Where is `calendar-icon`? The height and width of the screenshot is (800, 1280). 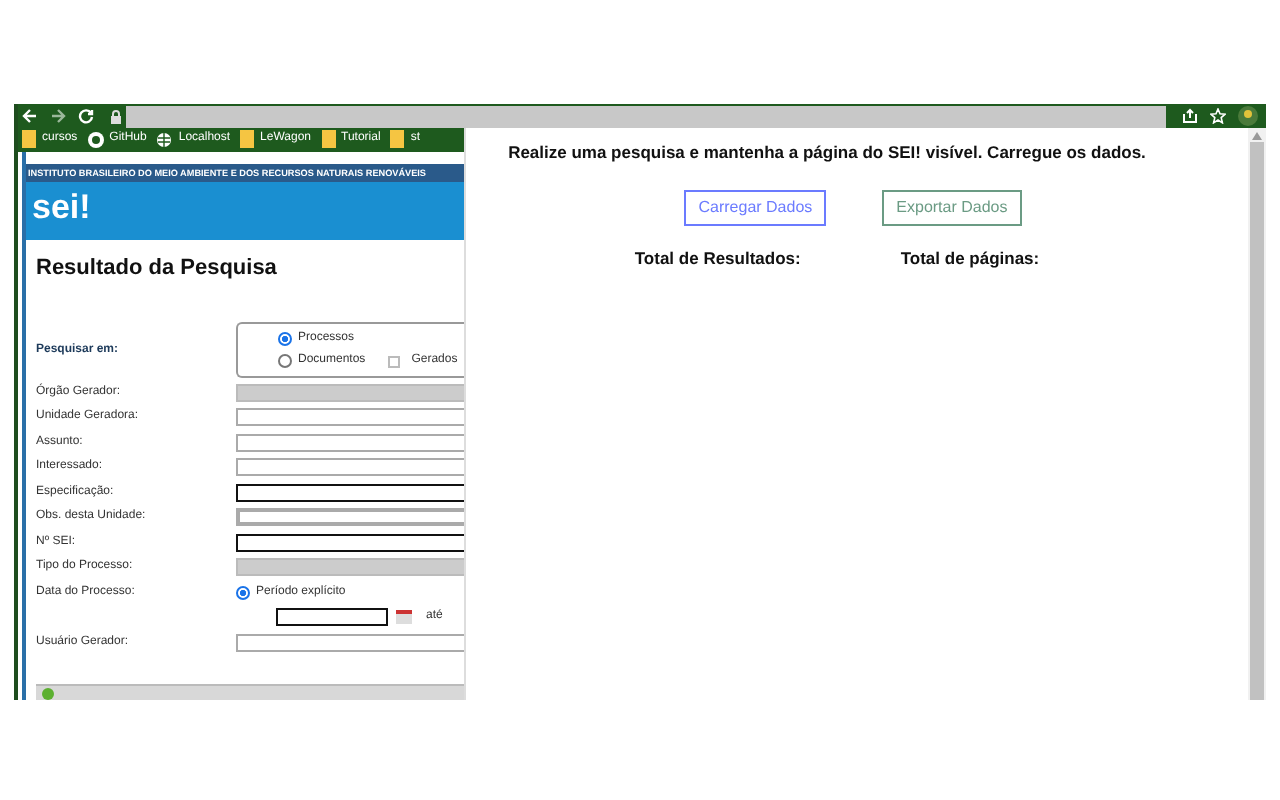 calendar-icon is located at coordinates (404, 616).